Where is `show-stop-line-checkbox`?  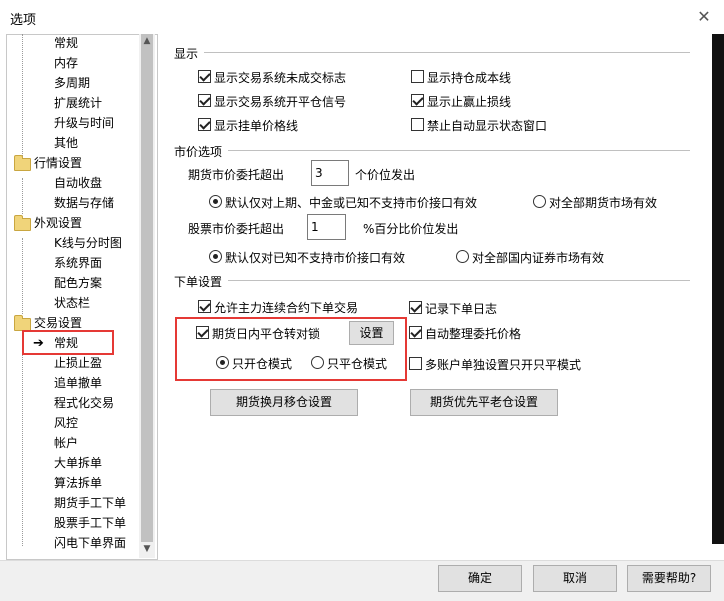 show-stop-line-checkbox is located at coordinates (417, 100).